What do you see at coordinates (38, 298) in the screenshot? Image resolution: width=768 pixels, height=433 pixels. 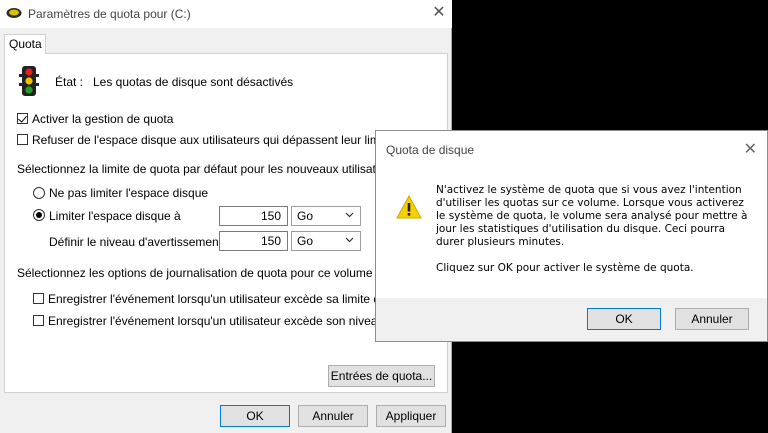 I see `log-limit-checkbox` at bounding box center [38, 298].